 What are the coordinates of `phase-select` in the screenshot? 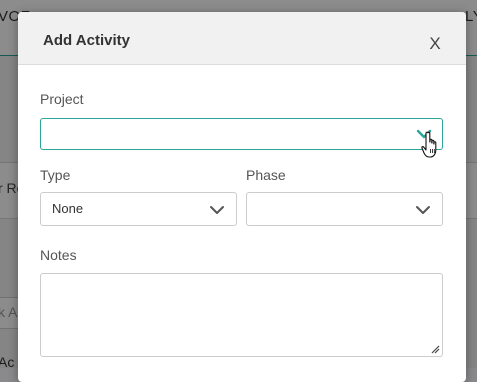 It's located at (344, 209).